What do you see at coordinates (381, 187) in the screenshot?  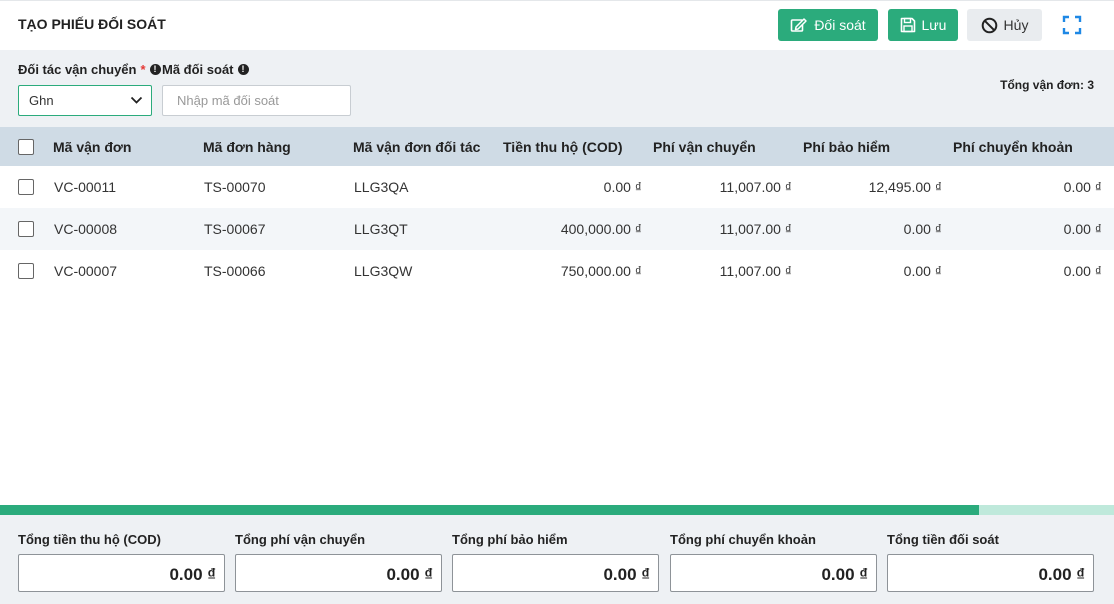 I see `cell-partner-waybill: LLG3QA` at bounding box center [381, 187].